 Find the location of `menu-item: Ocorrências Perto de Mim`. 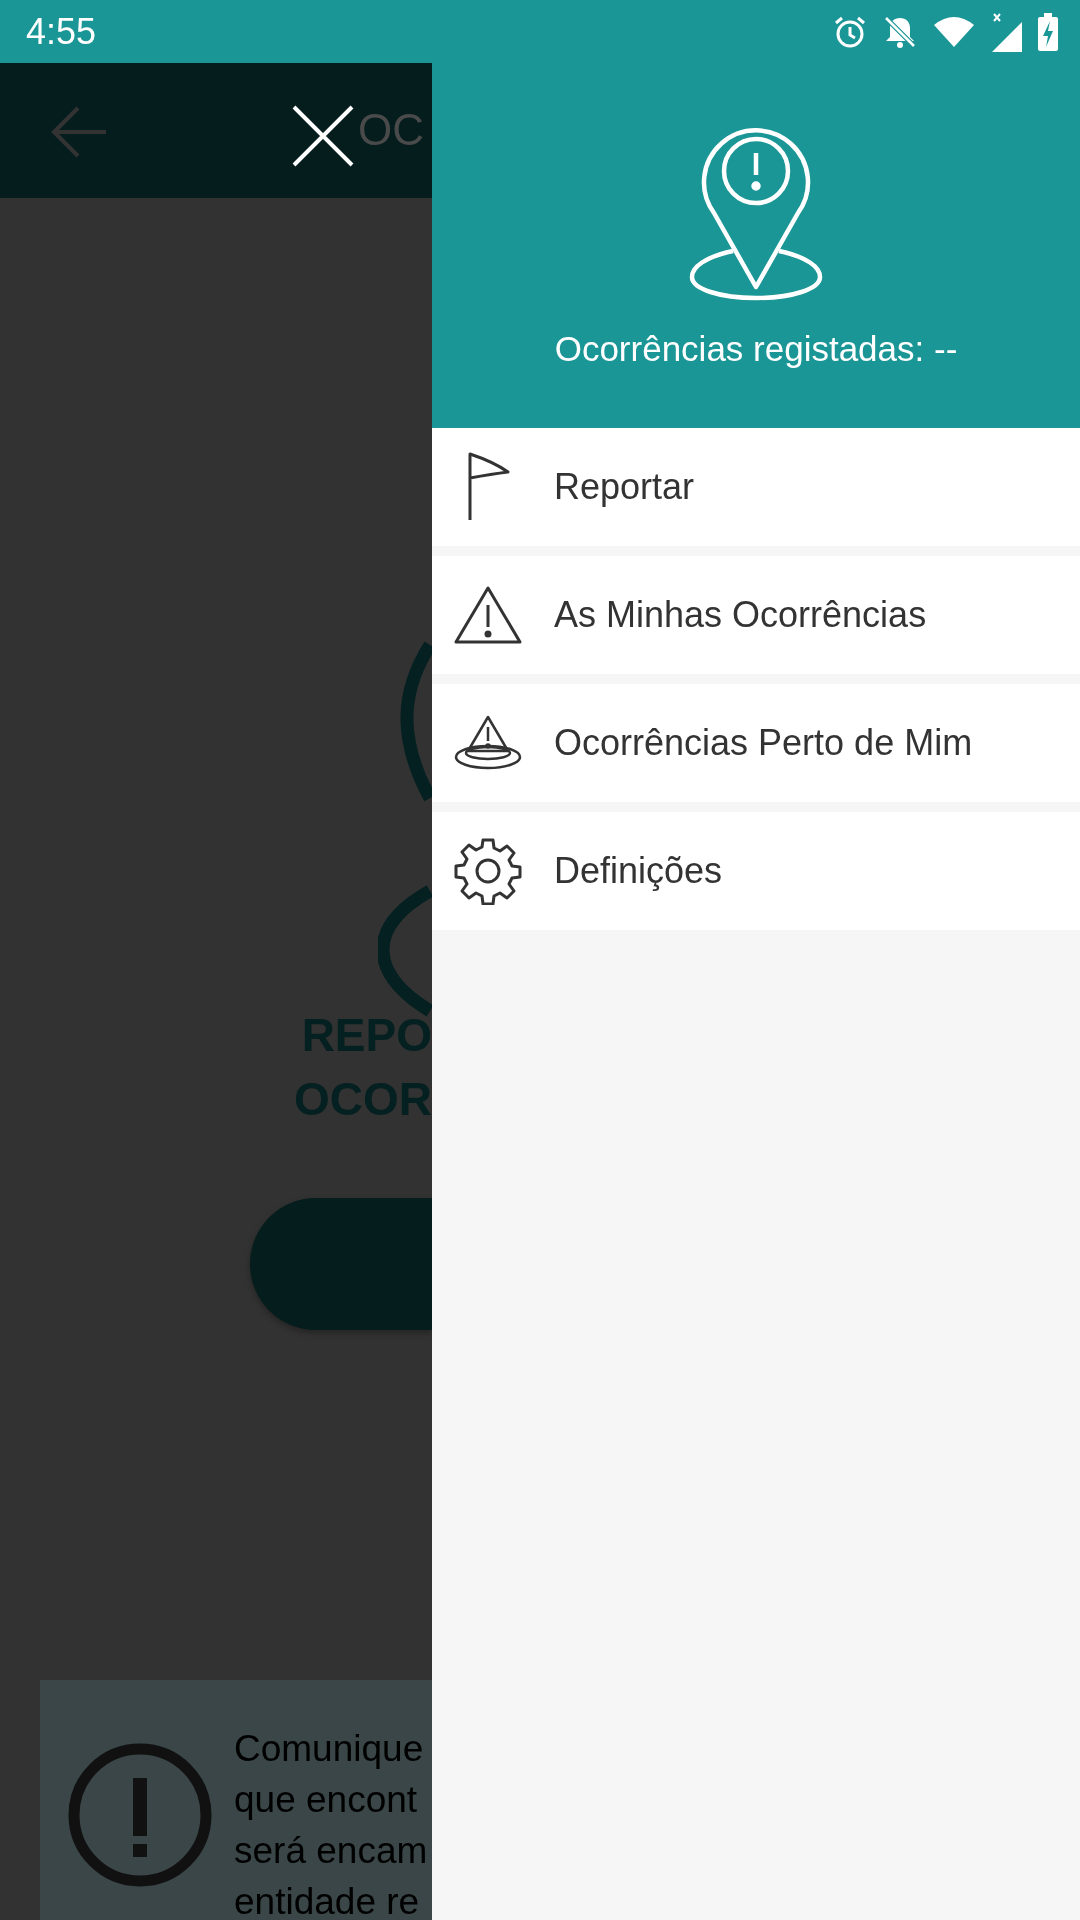

menu-item: Ocorrências Perto de Mim is located at coordinates (756, 743).